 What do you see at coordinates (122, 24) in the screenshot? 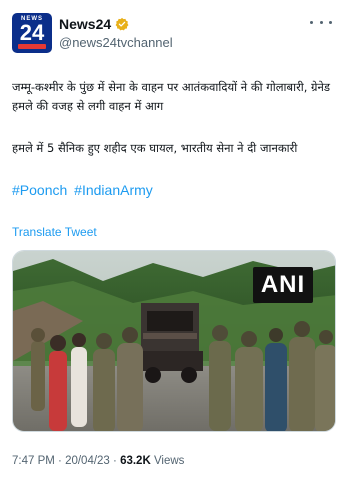
I see `verified-badge-icon` at bounding box center [122, 24].